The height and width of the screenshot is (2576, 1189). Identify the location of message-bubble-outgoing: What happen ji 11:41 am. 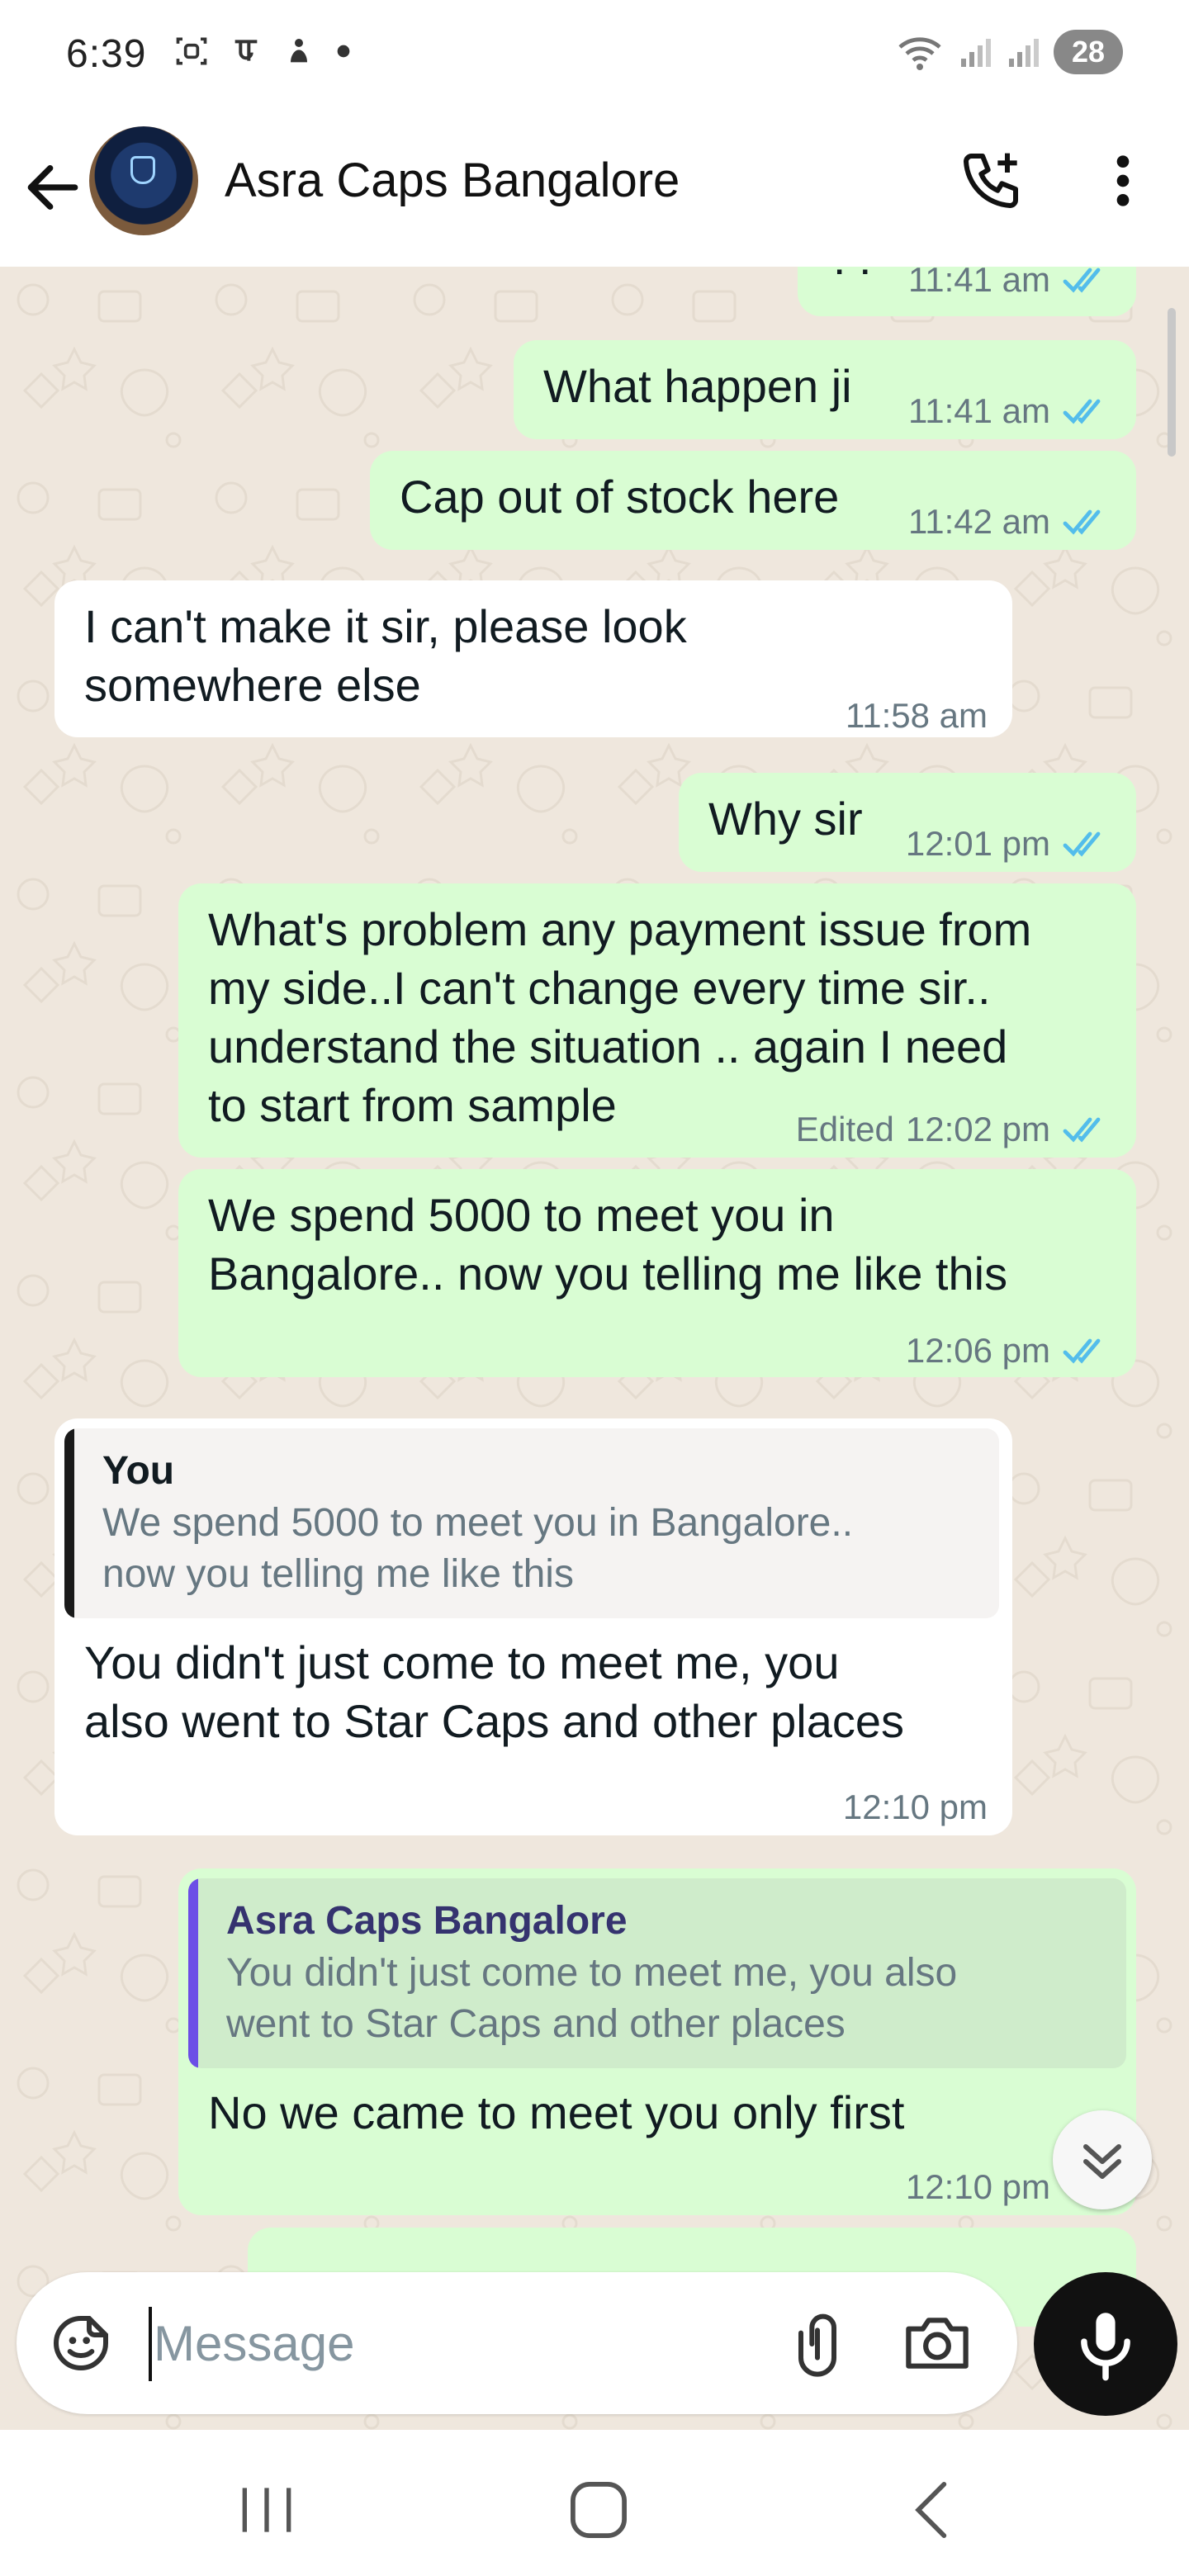
(825, 389).